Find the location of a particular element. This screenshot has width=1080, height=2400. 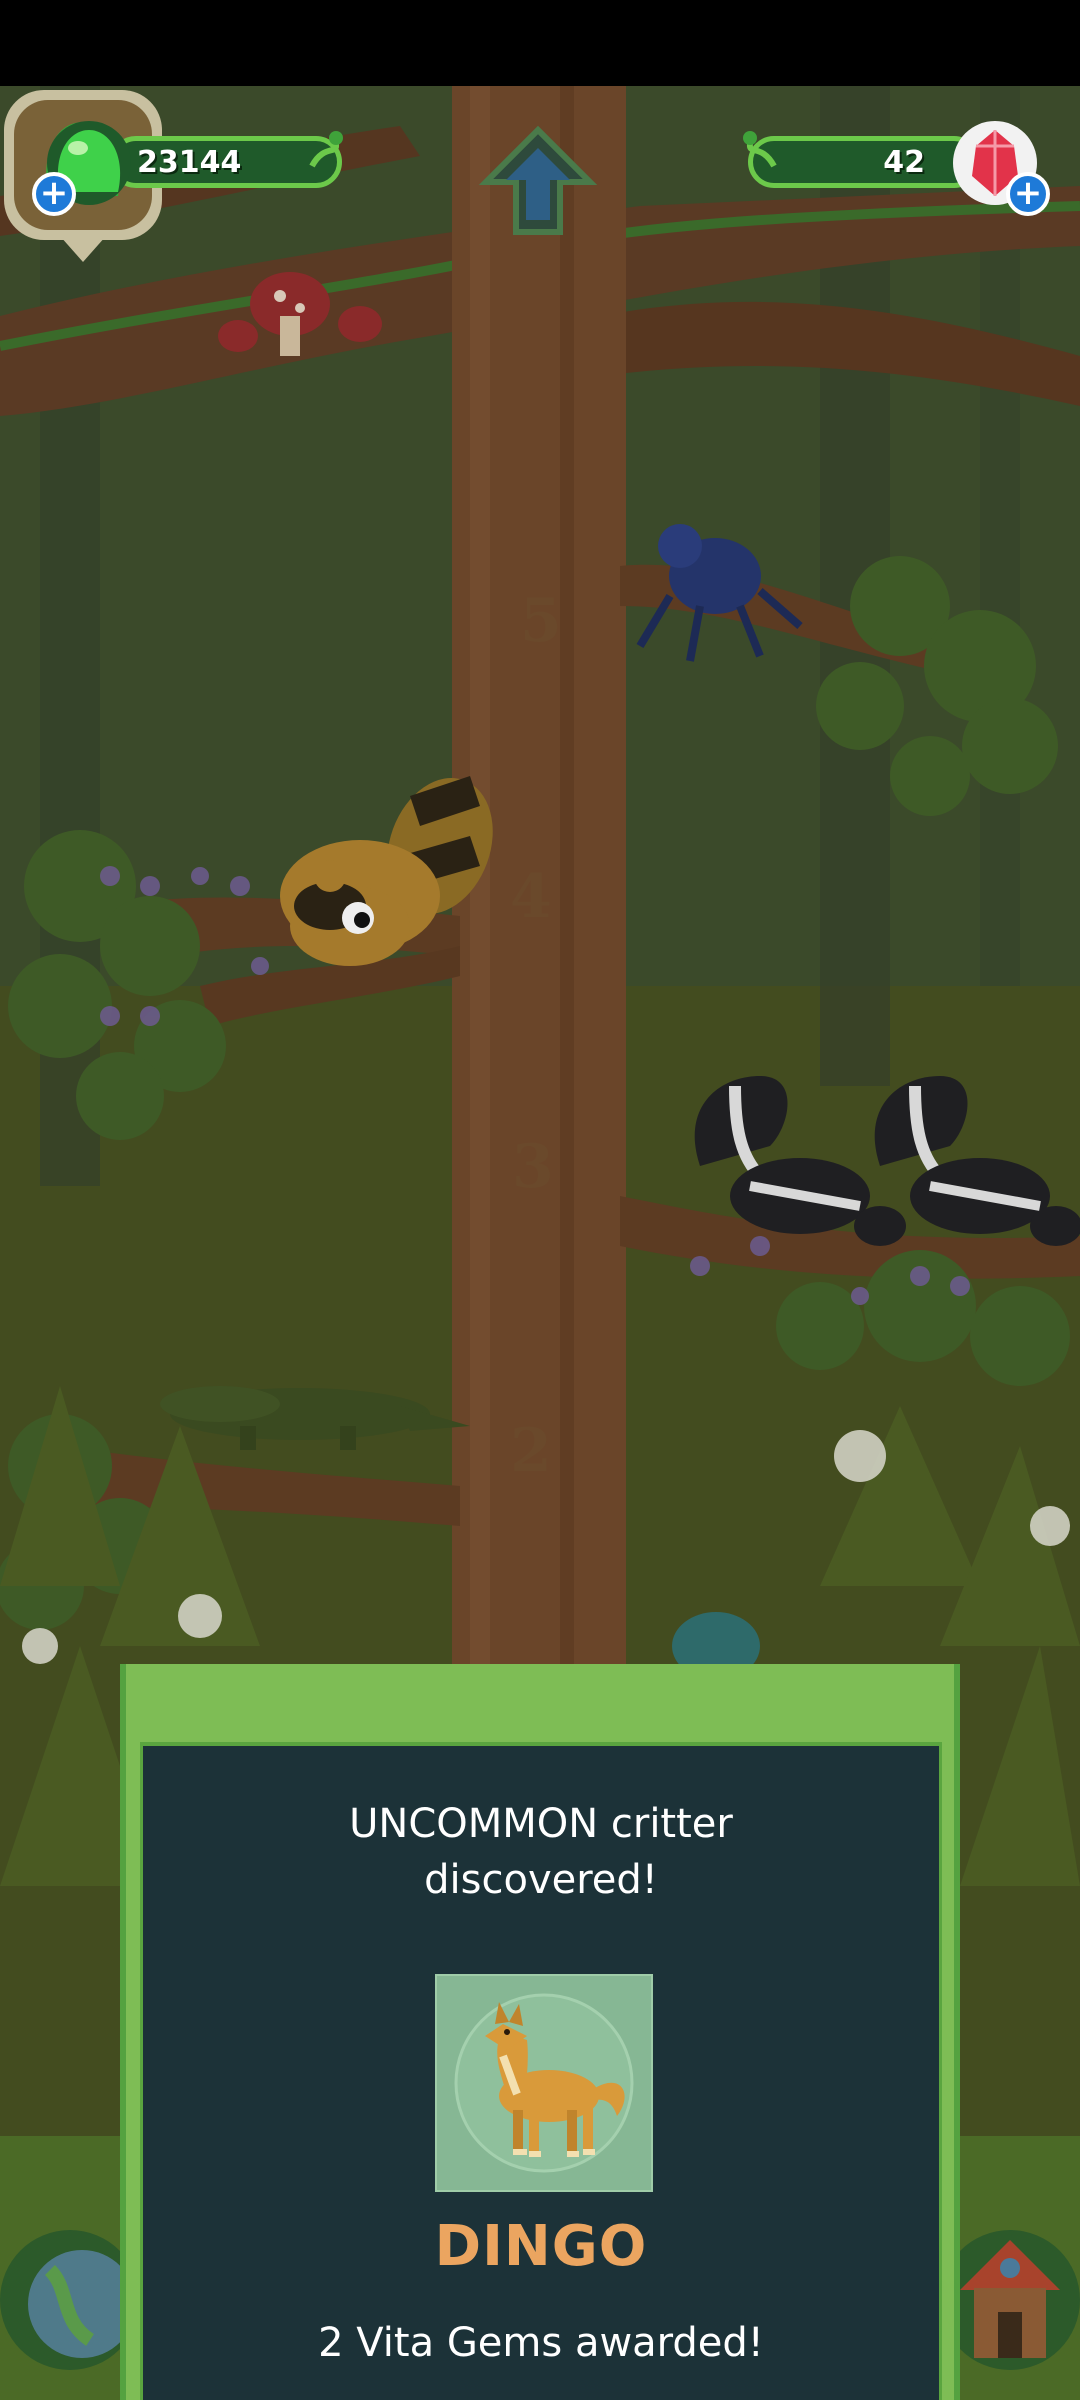

house-icon is located at coordinates (1010, 2300).